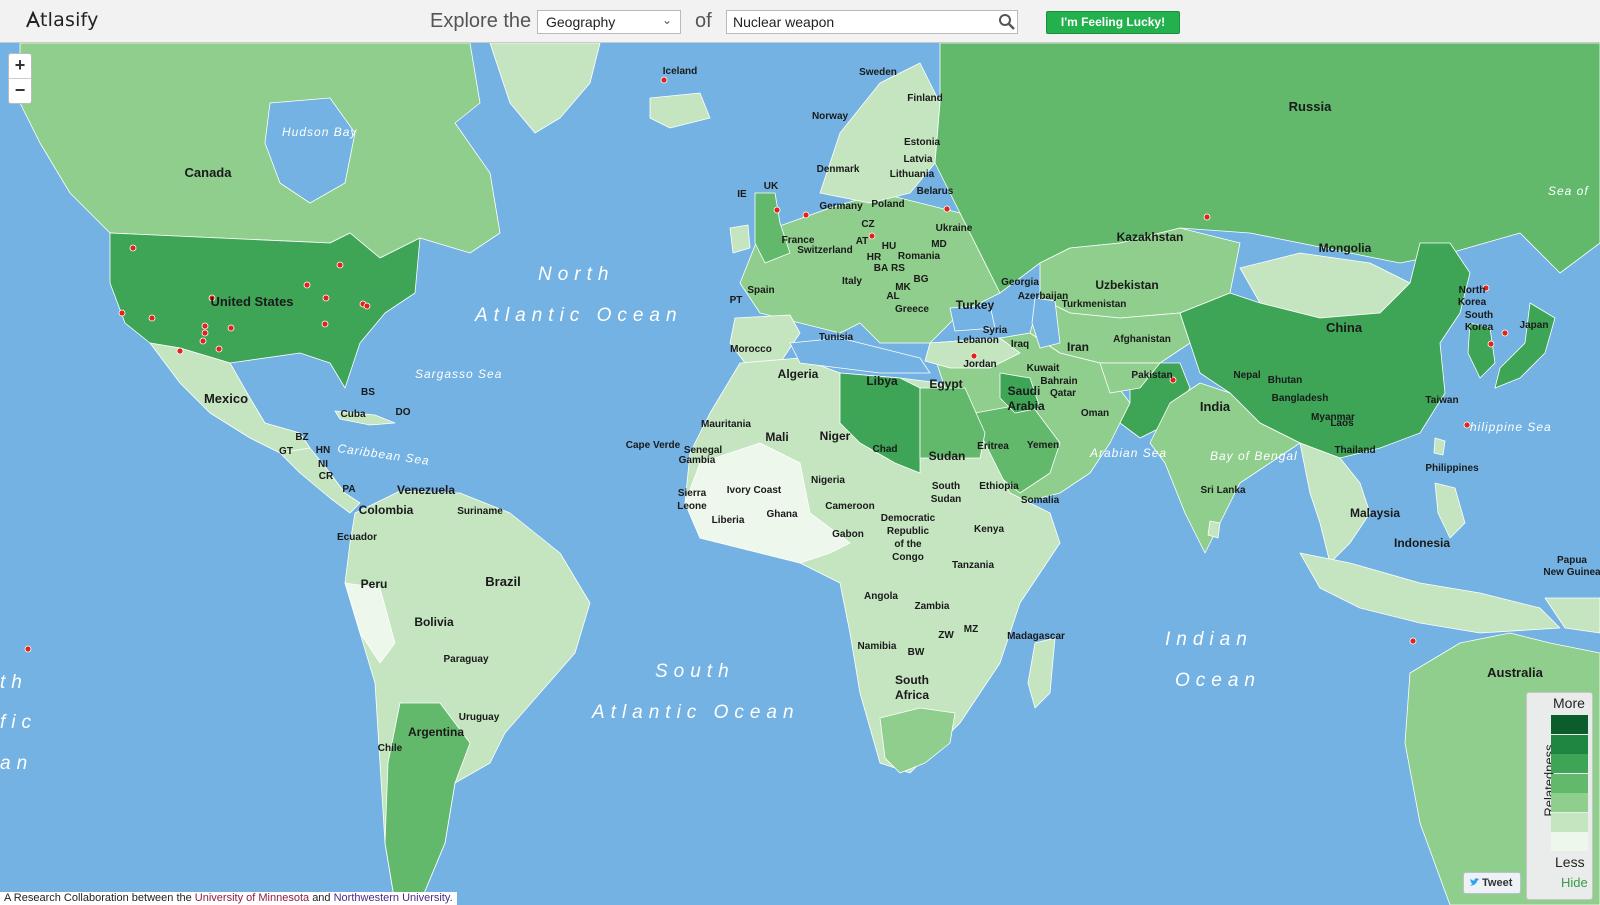  I want to click on country-label: India, so click(1215, 406).